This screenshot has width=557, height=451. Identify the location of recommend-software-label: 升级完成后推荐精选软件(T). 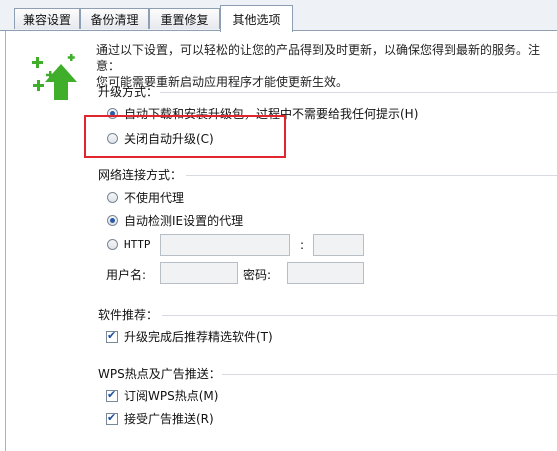
(198, 337).